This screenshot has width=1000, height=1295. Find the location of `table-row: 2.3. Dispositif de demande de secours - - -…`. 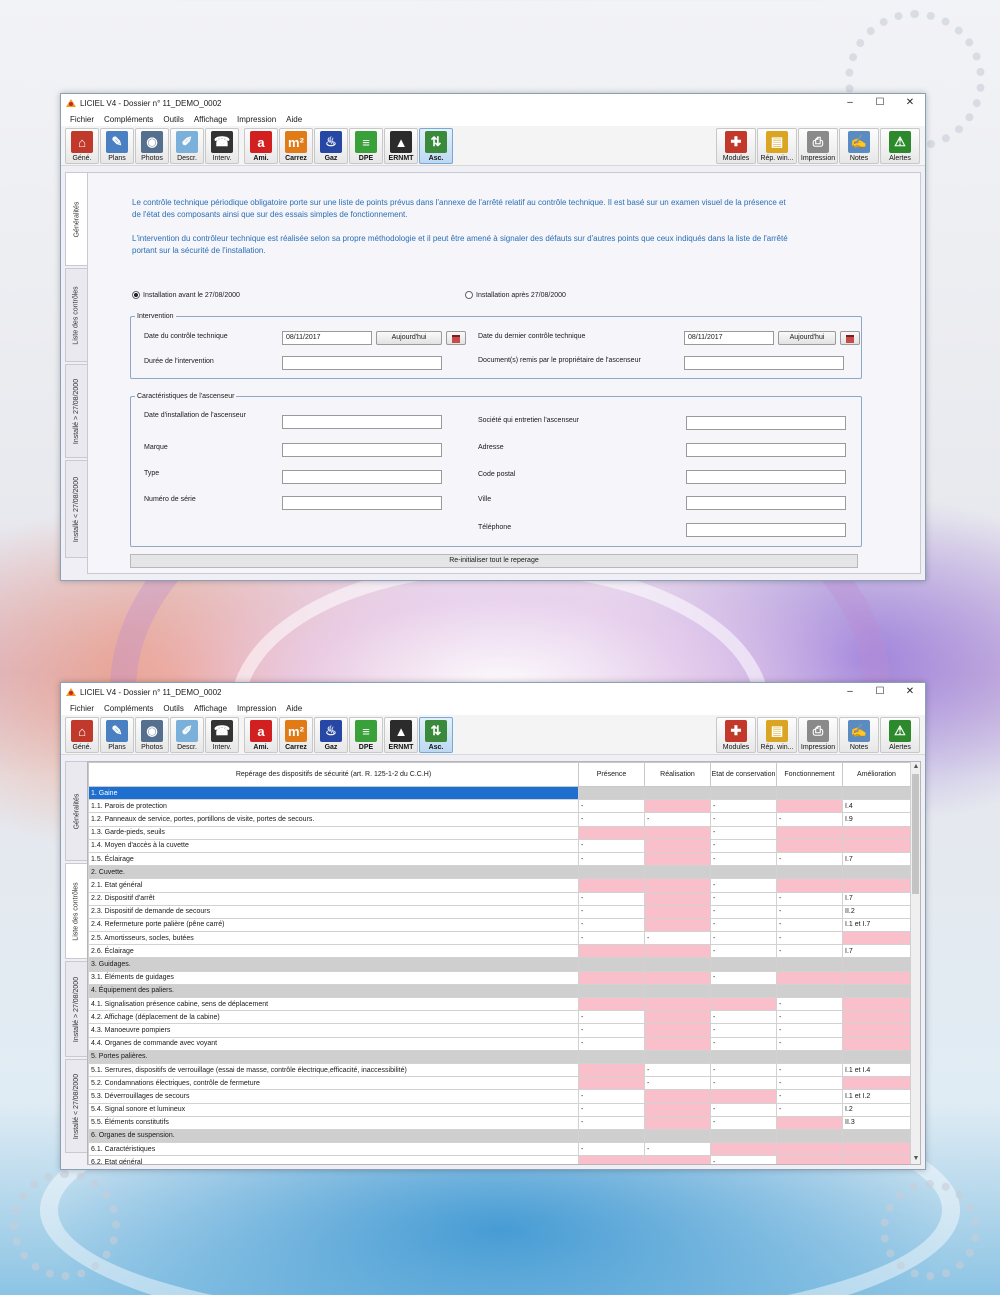

table-row: 2.3. Dispositif de demande de secours - - -… is located at coordinates (499, 911).